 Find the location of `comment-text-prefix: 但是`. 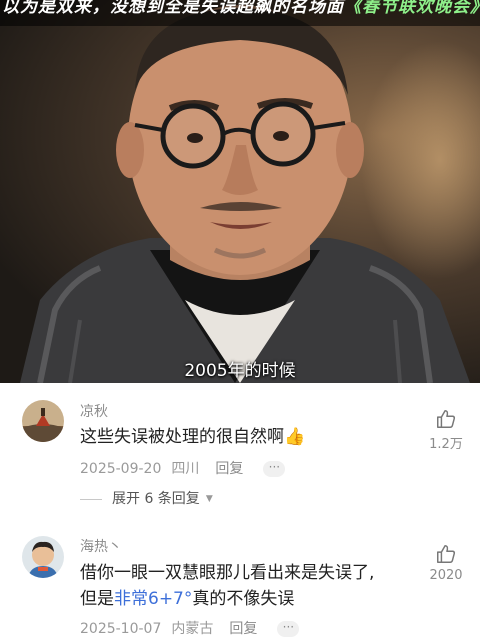

comment-text-prefix: 但是 is located at coordinates (97, 599).